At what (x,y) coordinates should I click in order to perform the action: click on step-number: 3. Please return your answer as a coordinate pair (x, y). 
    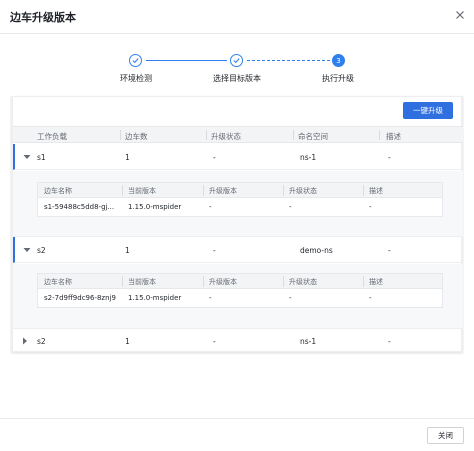
    Looking at the image, I should click on (338, 60).